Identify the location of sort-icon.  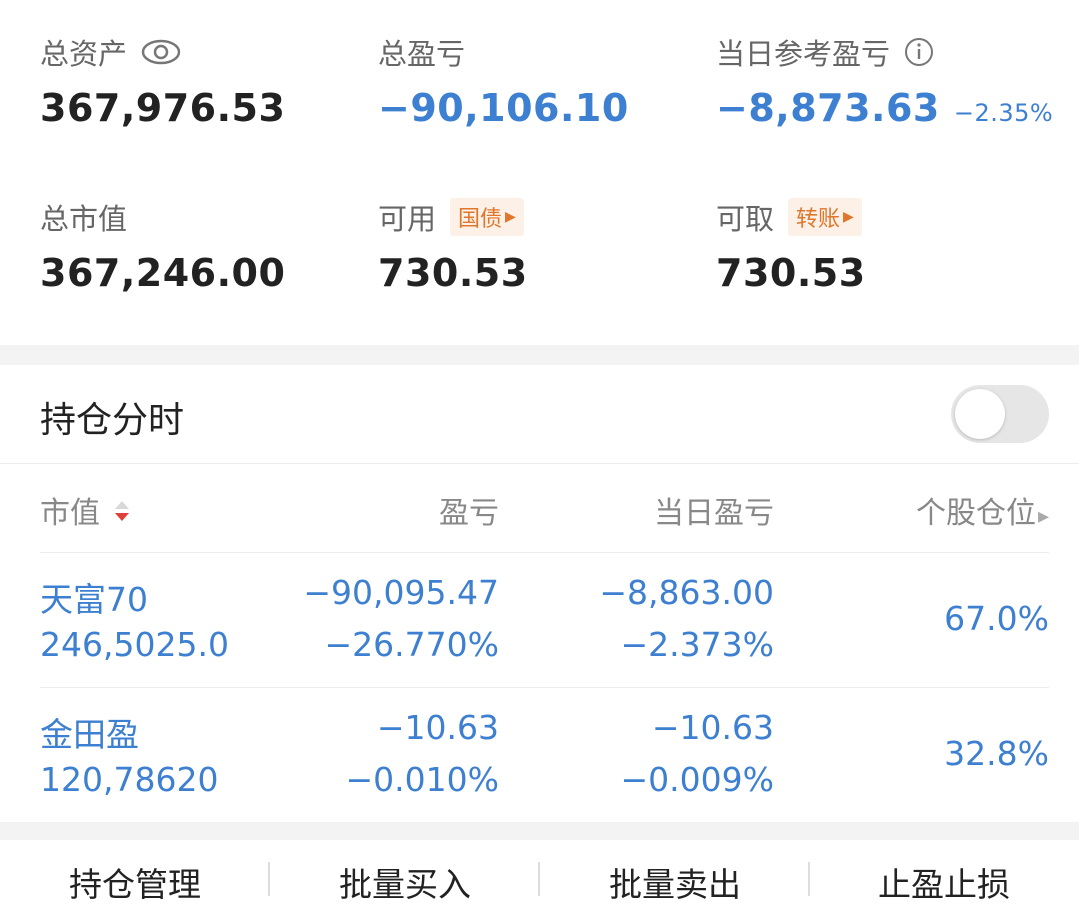
(122, 515).